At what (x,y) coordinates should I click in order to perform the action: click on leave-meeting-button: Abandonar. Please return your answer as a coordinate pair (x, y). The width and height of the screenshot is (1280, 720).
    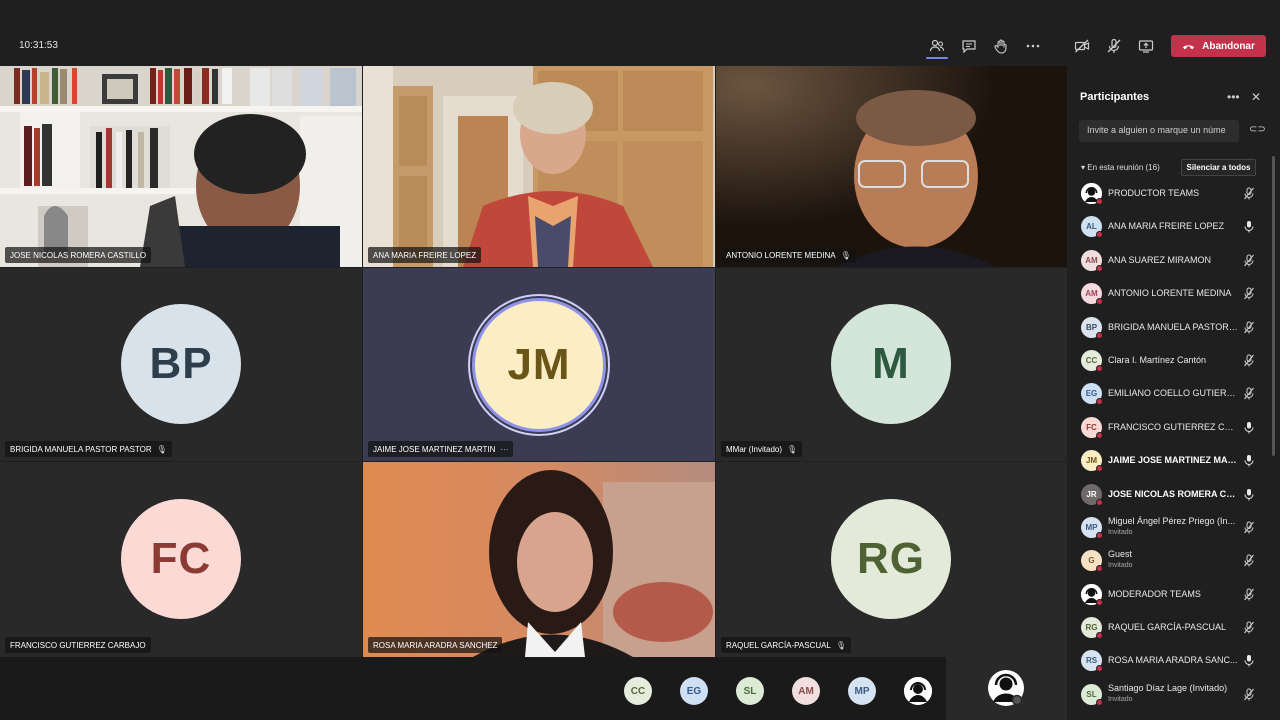
    Looking at the image, I should click on (1218, 46).